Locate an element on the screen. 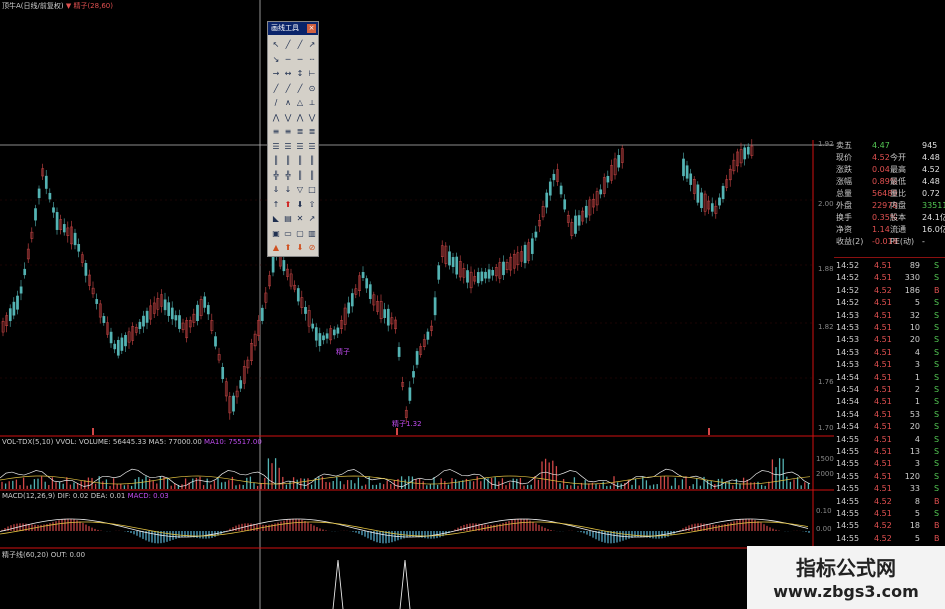  draw-tool-icon: ↑ is located at coordinates (276, 205).